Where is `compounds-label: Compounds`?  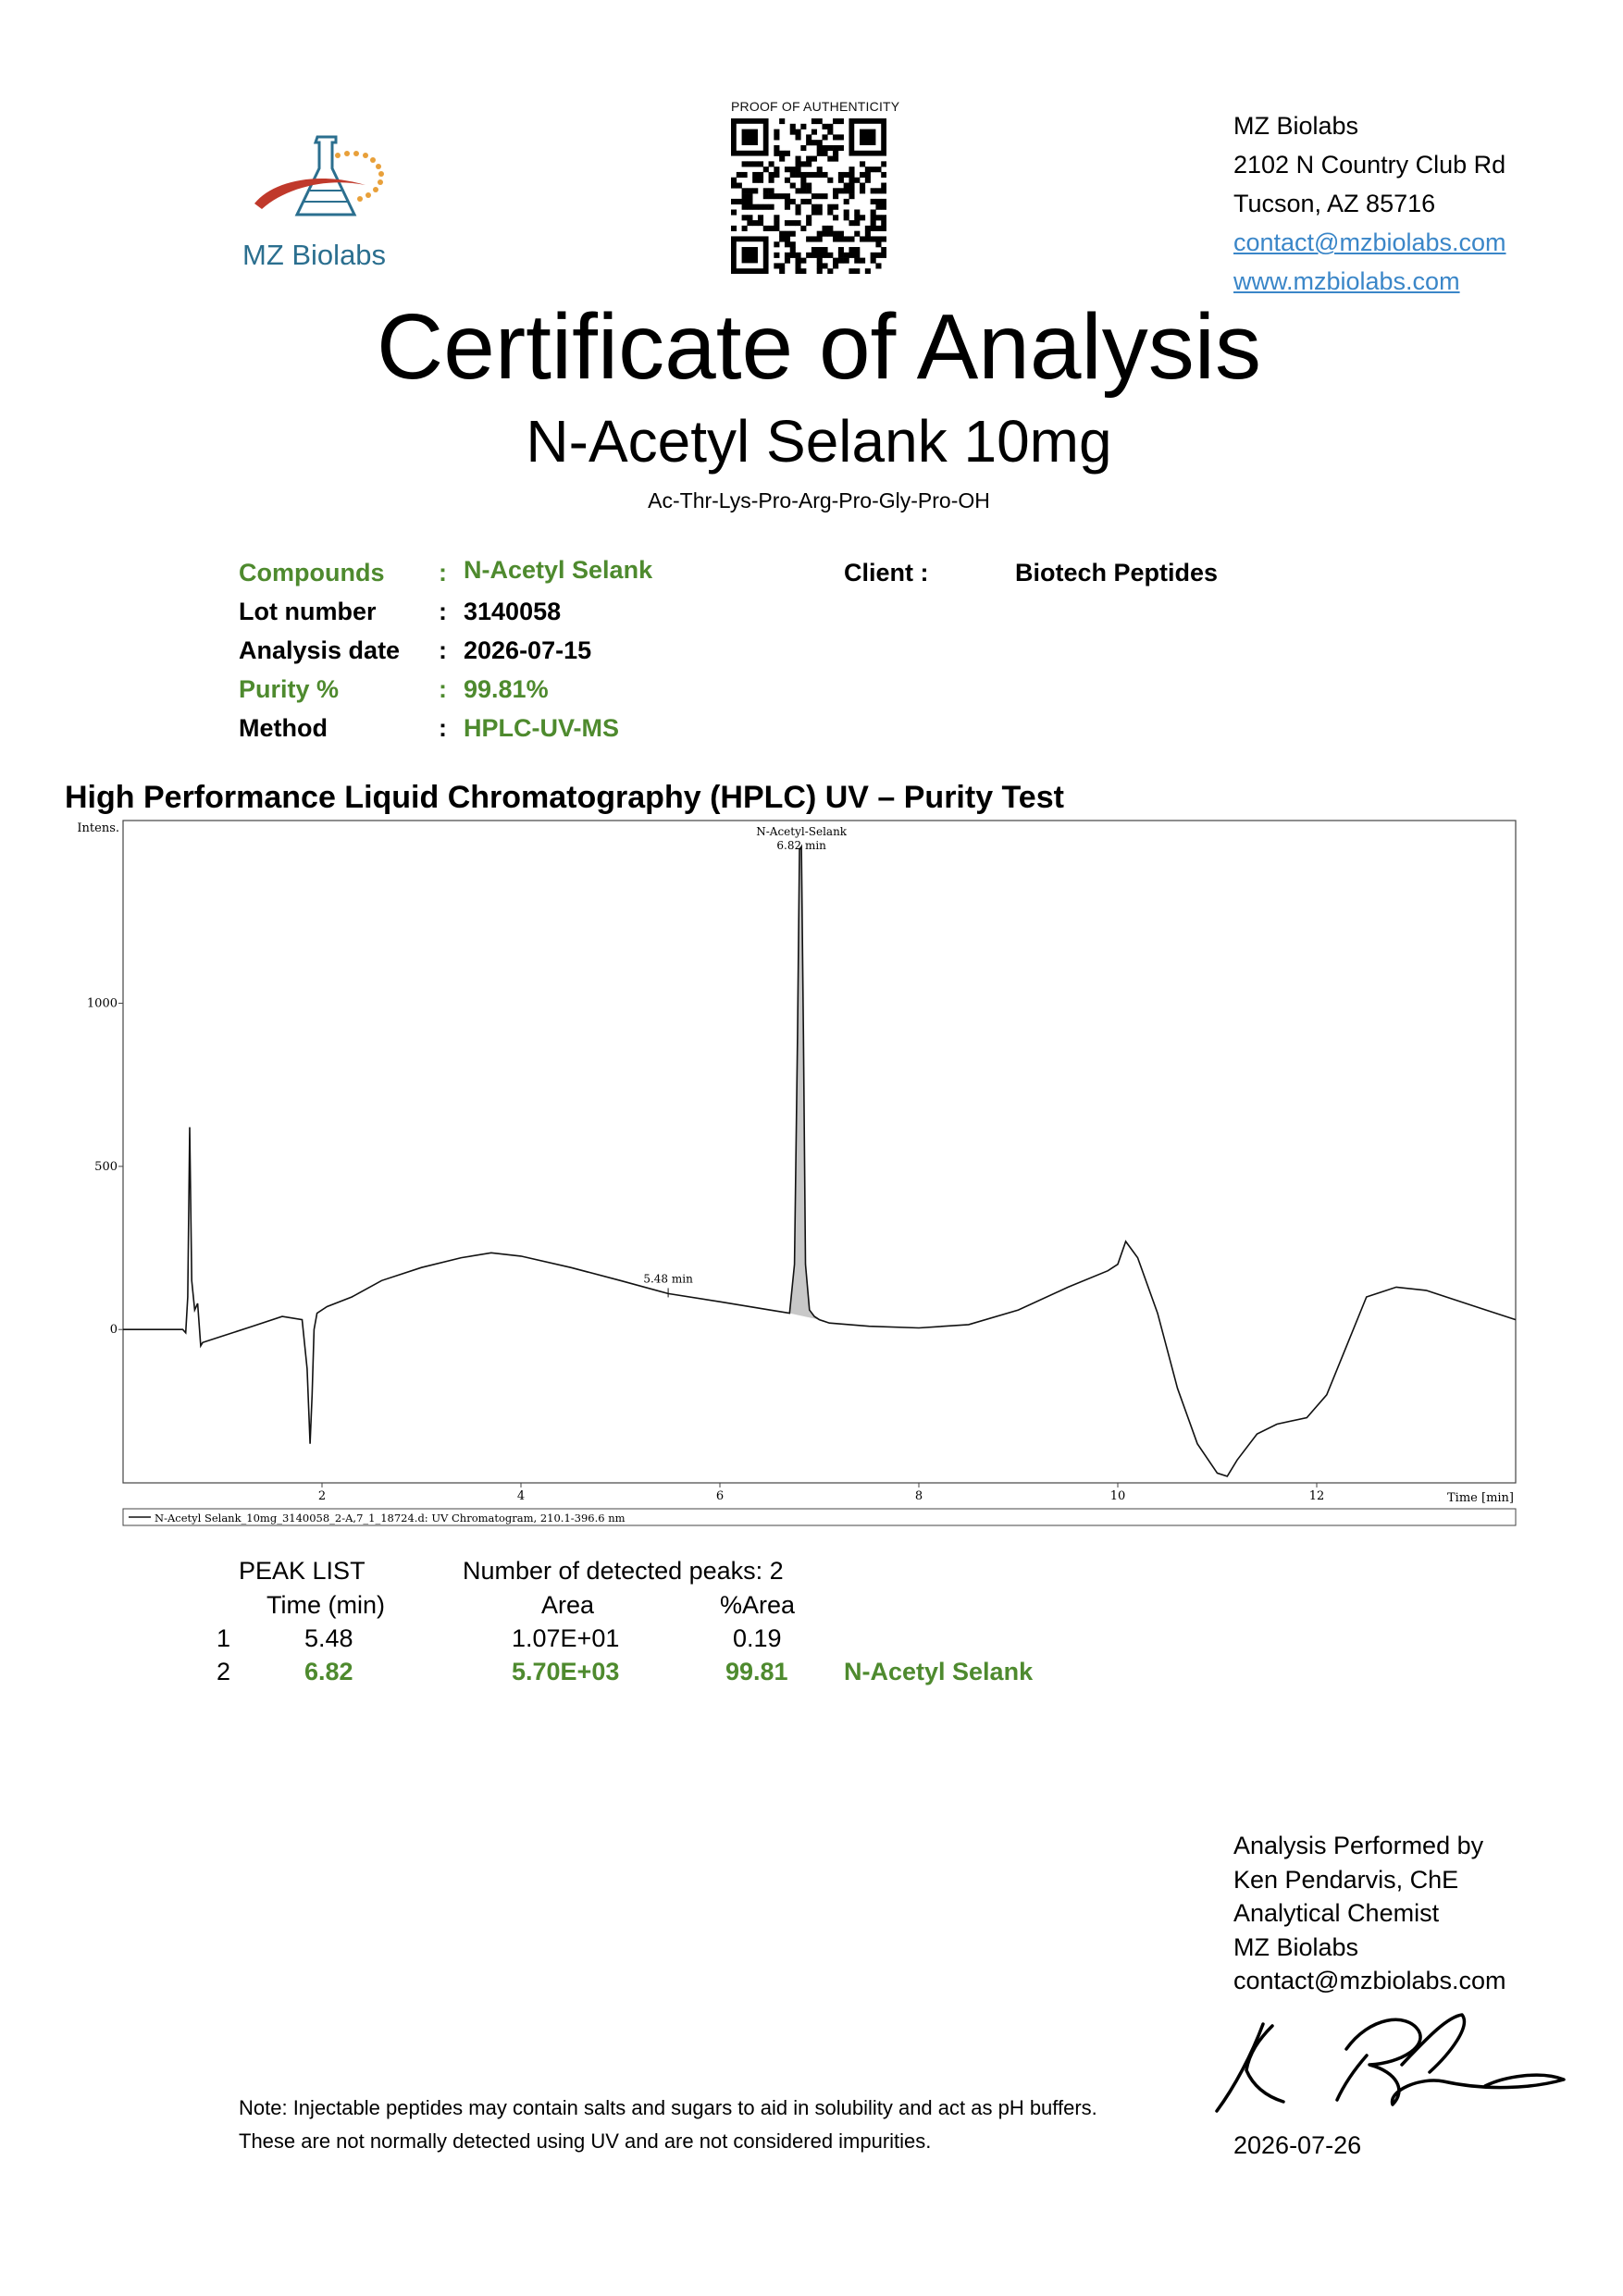
compounds-label: Compounds is located at coordinates (312, 572).